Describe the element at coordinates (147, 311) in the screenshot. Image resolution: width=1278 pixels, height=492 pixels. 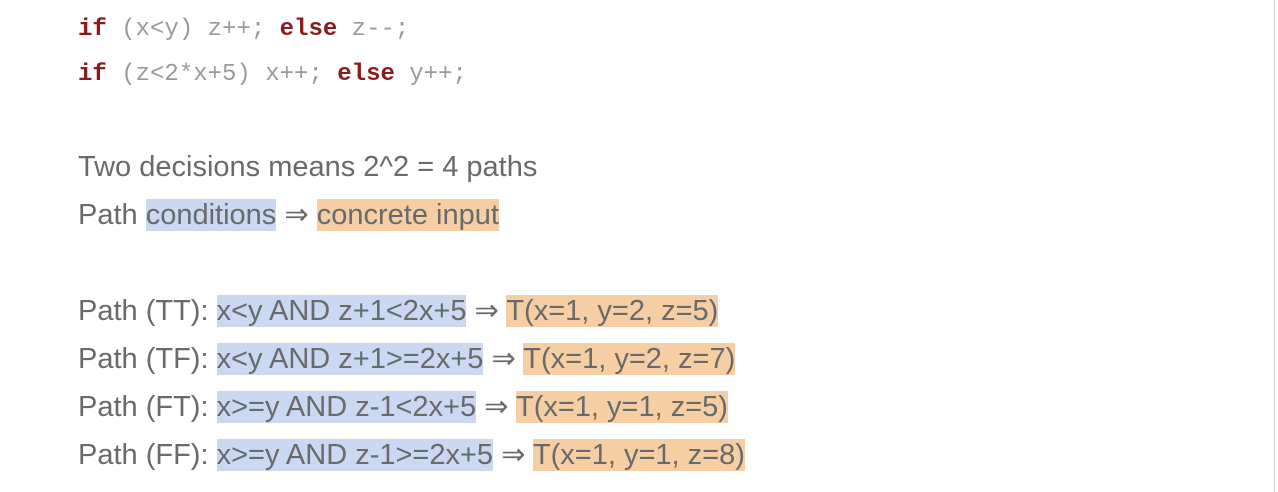
I see `path-label: Path (TT):` at that location.